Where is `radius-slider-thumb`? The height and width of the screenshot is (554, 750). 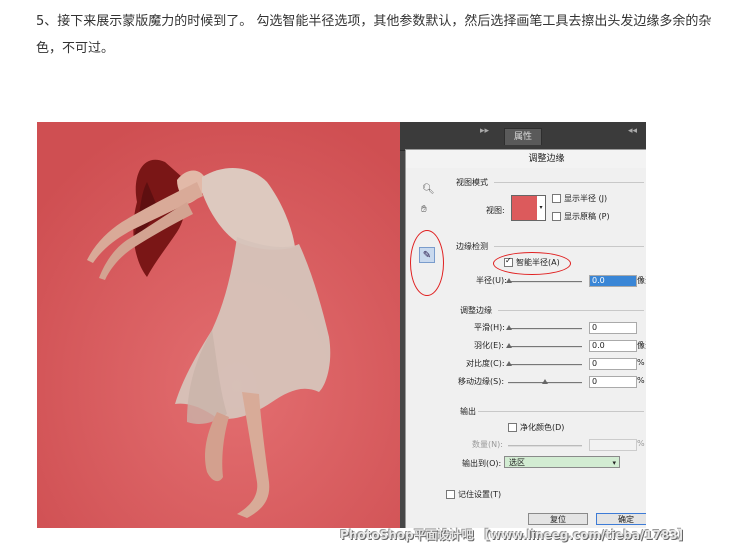
radius-slider-thumb is located at coordinates (509, 280).